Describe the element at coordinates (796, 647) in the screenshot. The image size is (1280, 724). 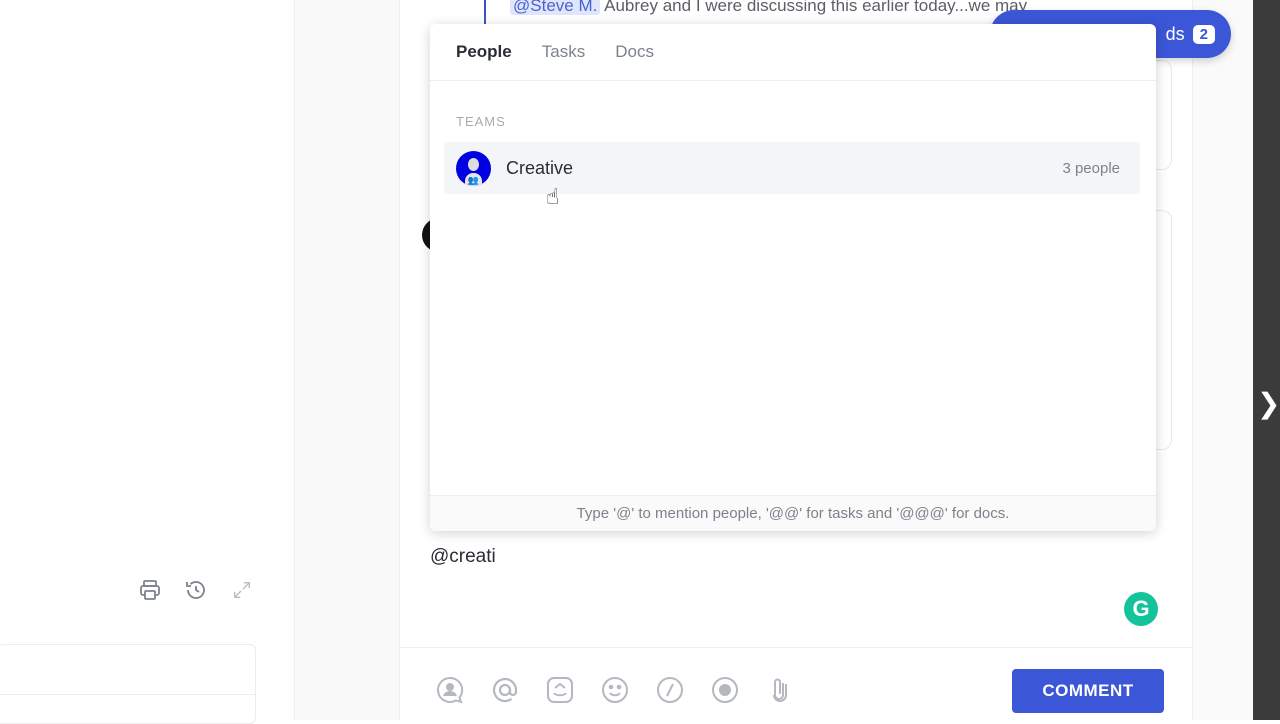
I see `composer-divider` at that location.